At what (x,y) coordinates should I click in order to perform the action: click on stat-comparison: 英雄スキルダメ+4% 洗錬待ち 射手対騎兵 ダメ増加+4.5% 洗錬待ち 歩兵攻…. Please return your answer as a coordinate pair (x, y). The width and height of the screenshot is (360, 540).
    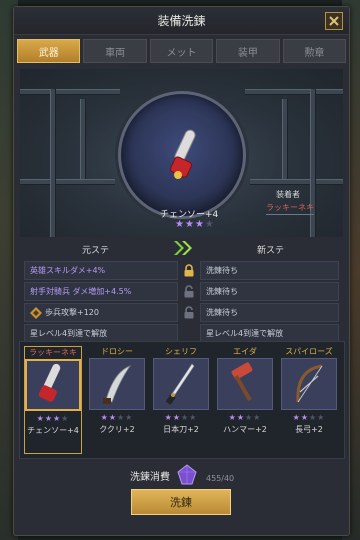
    Looking at the image, I should click on (181, 302).